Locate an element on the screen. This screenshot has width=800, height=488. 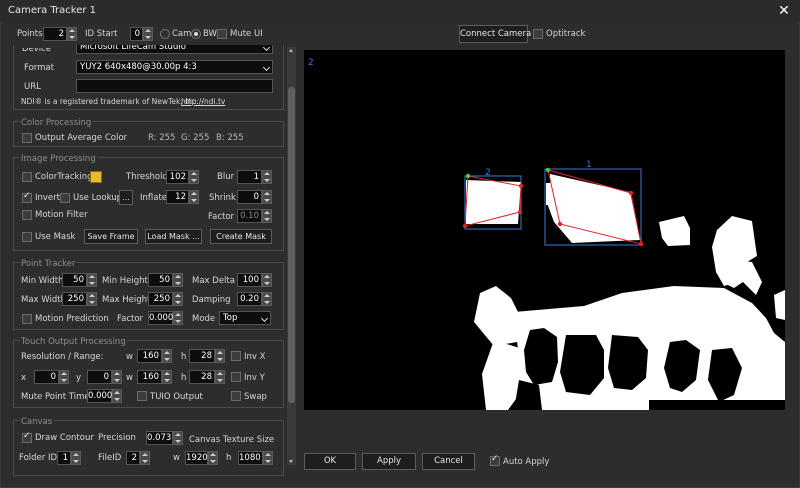
max-width-spinbox: 250 is located at coordinates (79, 299).